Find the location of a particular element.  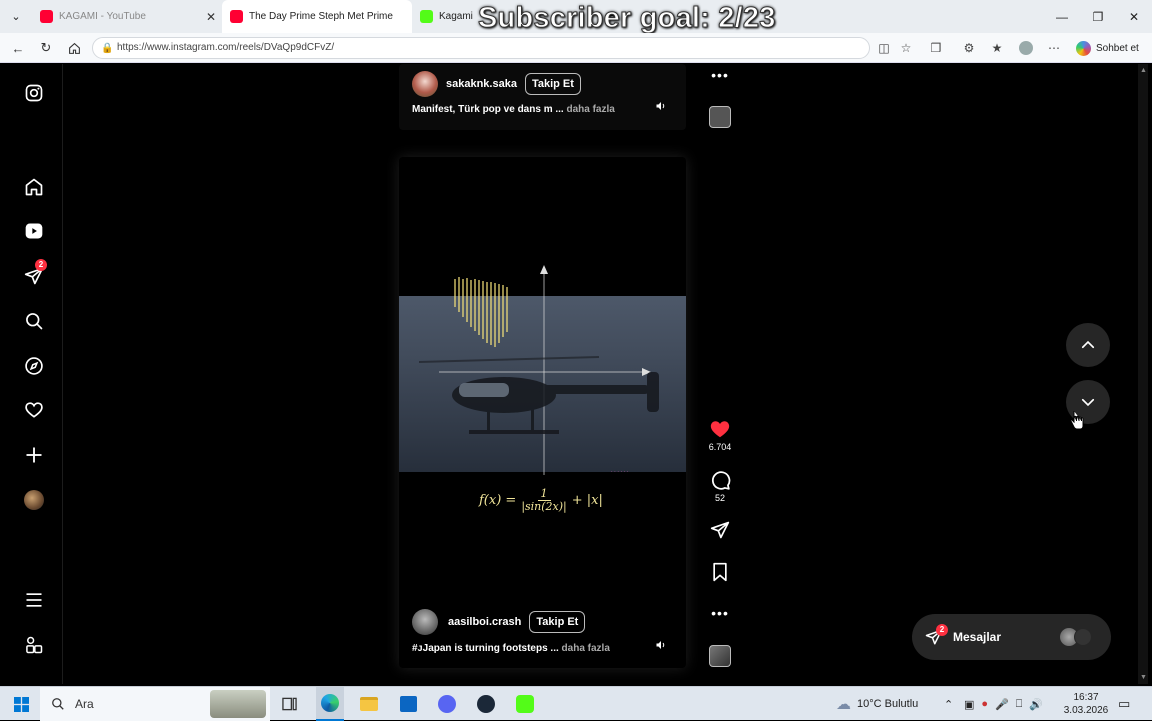

like-count: 6.704 is located at coordinates (720, 447).